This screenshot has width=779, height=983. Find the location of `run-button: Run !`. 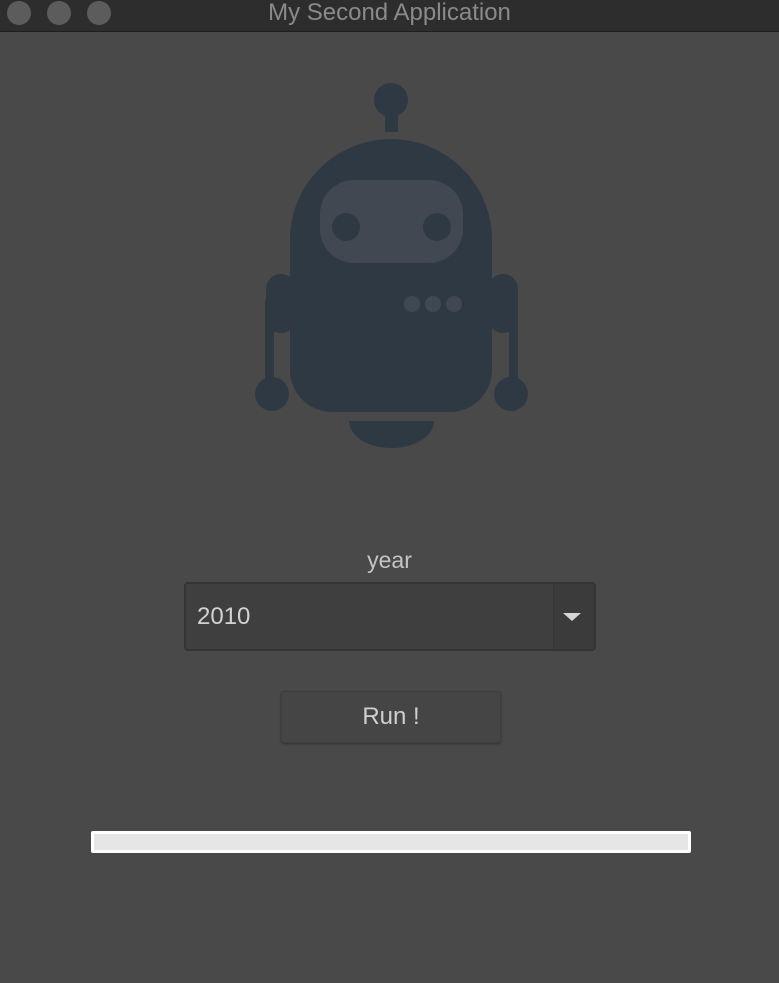

run-button: Run ! is located at coordinates (391, 717).